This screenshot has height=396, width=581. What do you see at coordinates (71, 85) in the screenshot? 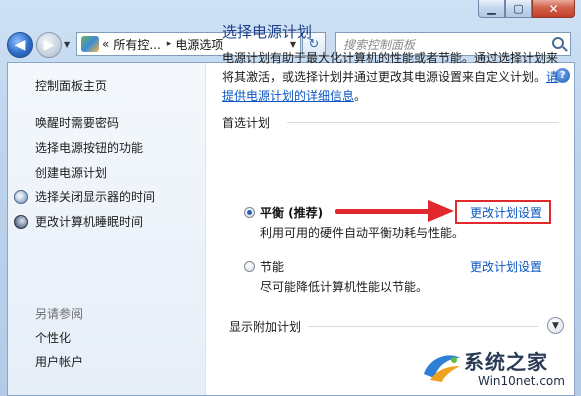
I see `sidebar-item-home: 控制面板主页` at bounding box center [71, 85].